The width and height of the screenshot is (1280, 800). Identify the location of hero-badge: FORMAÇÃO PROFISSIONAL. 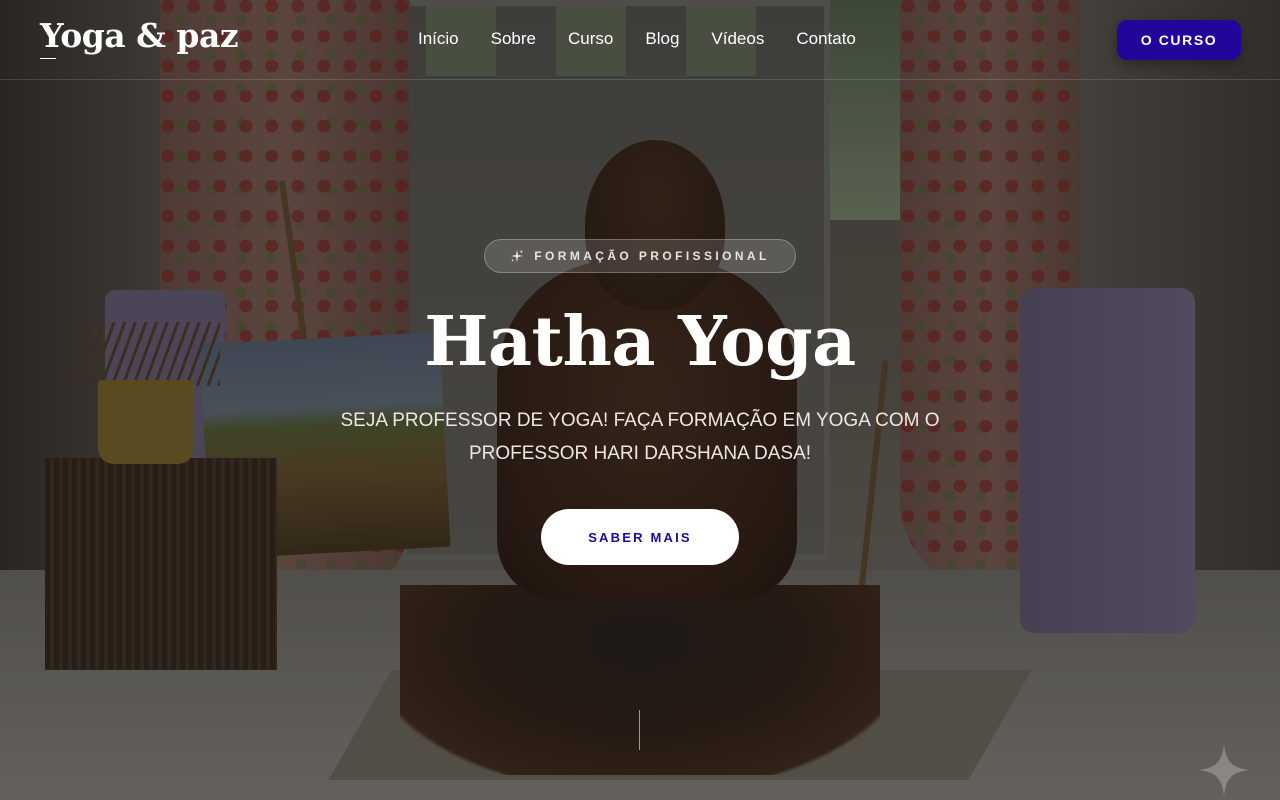
(640, 256).